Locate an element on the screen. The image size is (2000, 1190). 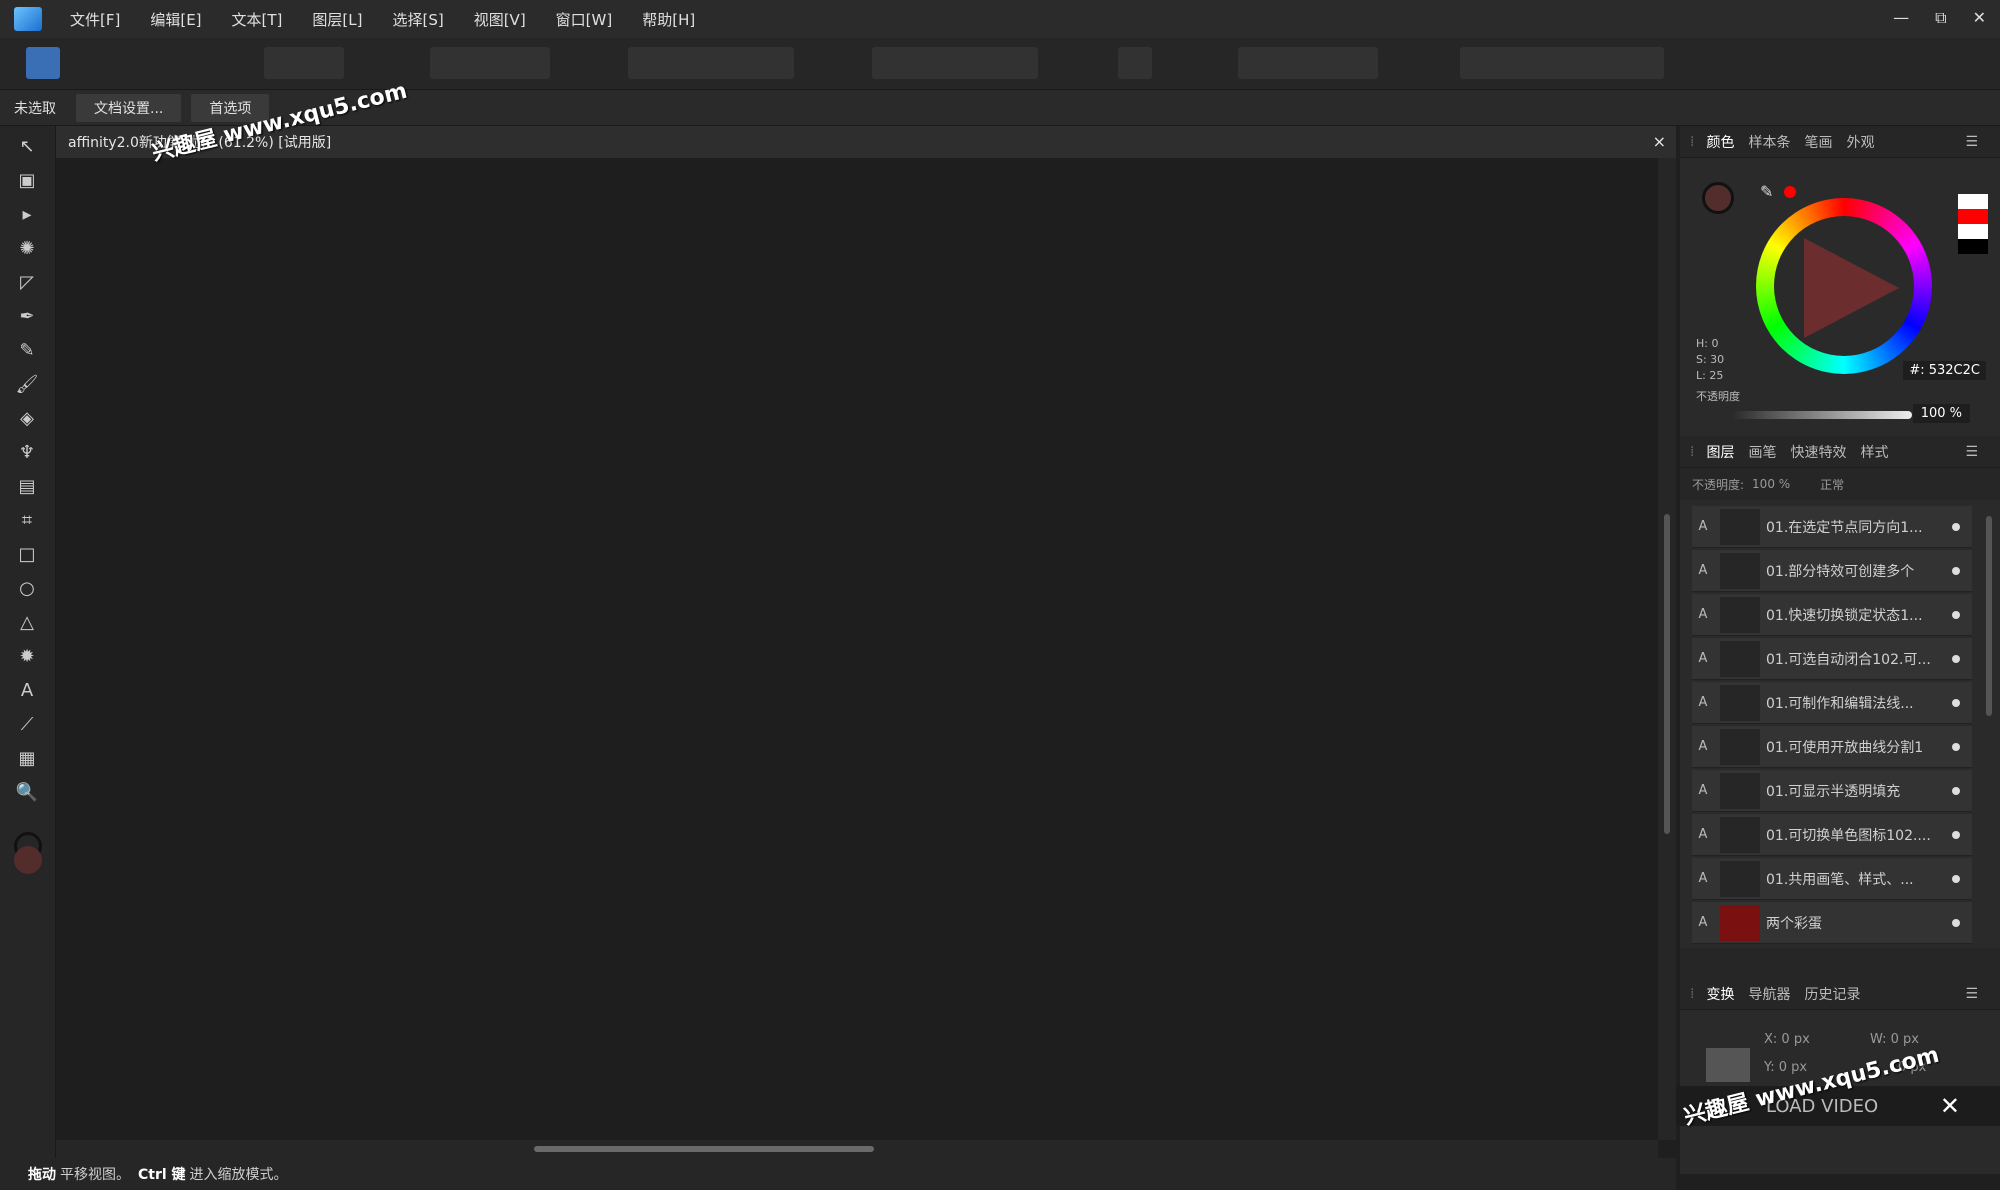
current-color-swatch is located at coordinates (1718, 198).